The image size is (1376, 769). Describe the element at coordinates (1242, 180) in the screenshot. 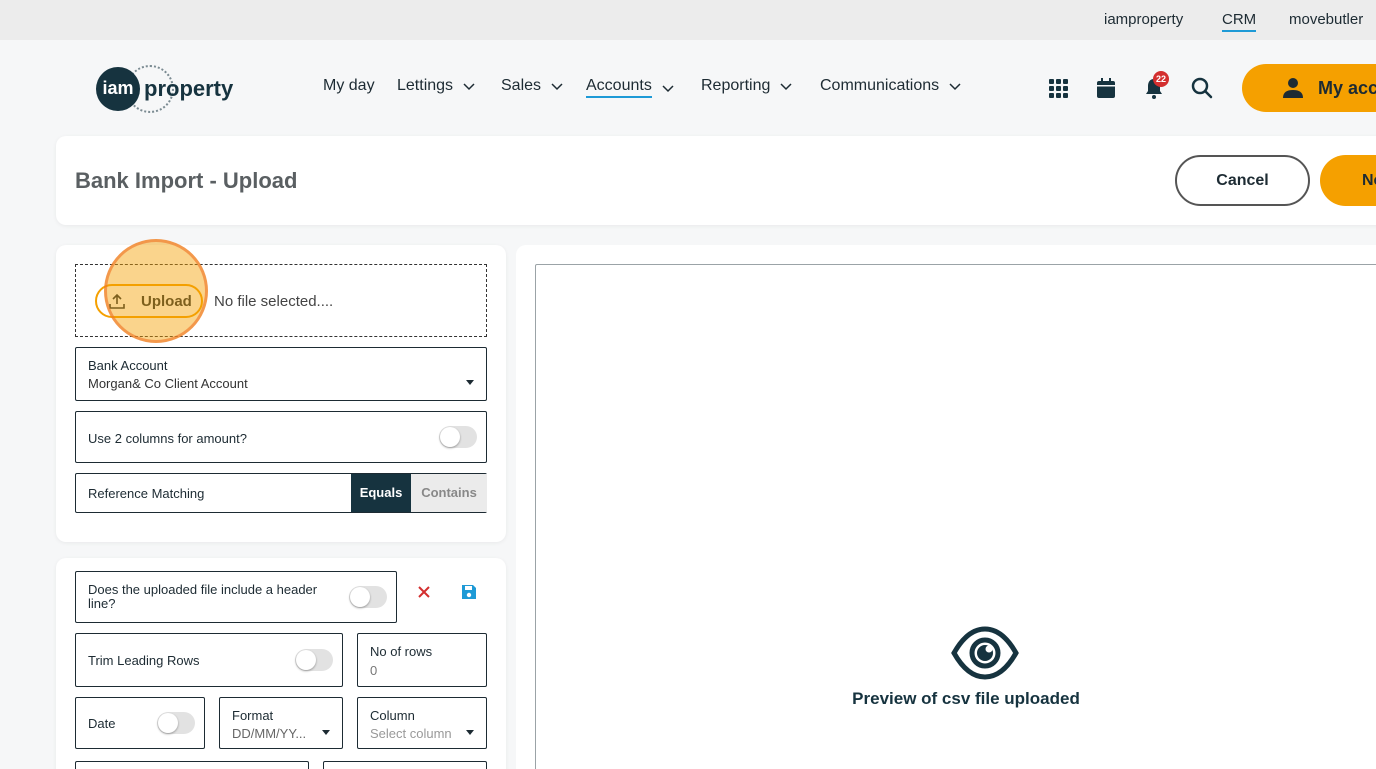

I see `cancel-button: Cancel` at that location.